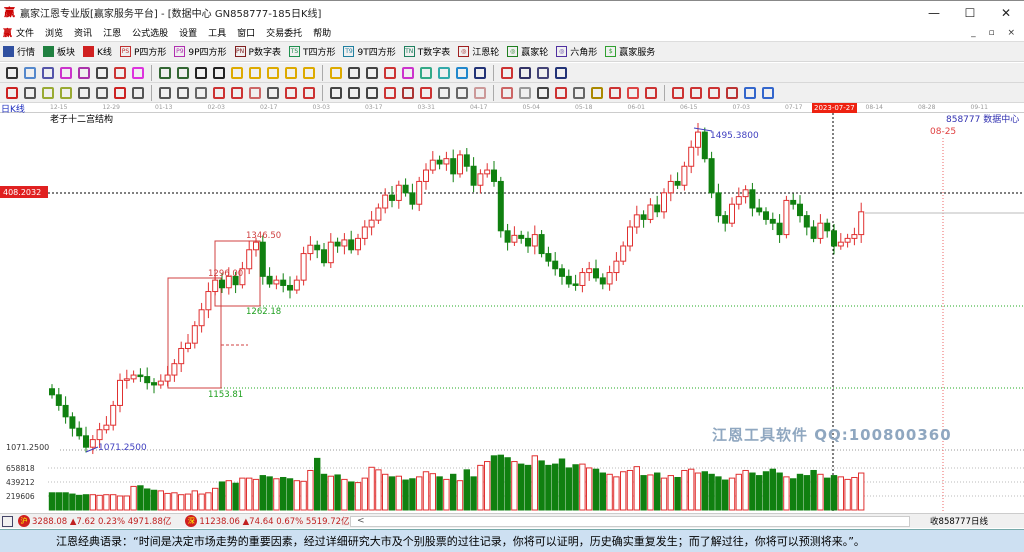 The height and width of the screenshot is (552, 1024). What do you see at coordinates (284, 32) in the screenshot?
I see `menu-trade: 交易委托` at bounding box center [284, 32].